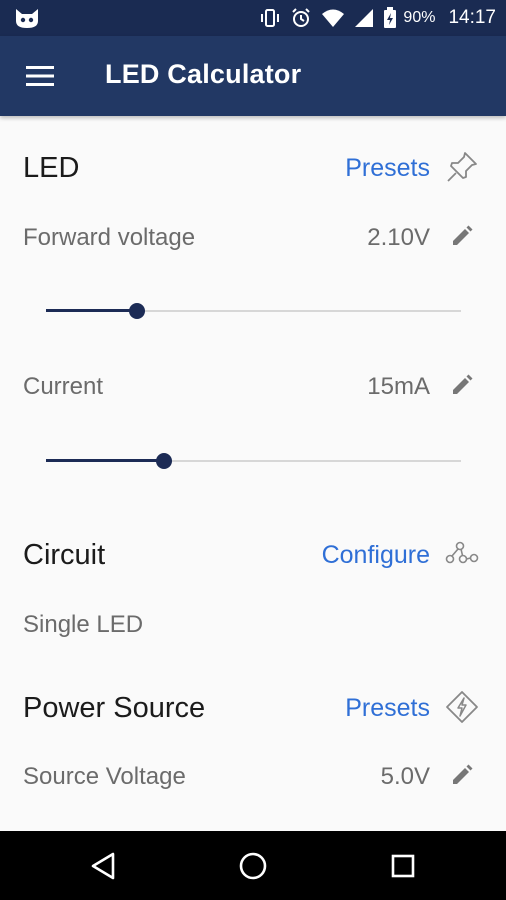 Image resolution: width=506 pixels, height=900 pixels. Describe the element at coordinates (40, 76) in the screenshot. I see `hamburger-menu-icon` at that location.